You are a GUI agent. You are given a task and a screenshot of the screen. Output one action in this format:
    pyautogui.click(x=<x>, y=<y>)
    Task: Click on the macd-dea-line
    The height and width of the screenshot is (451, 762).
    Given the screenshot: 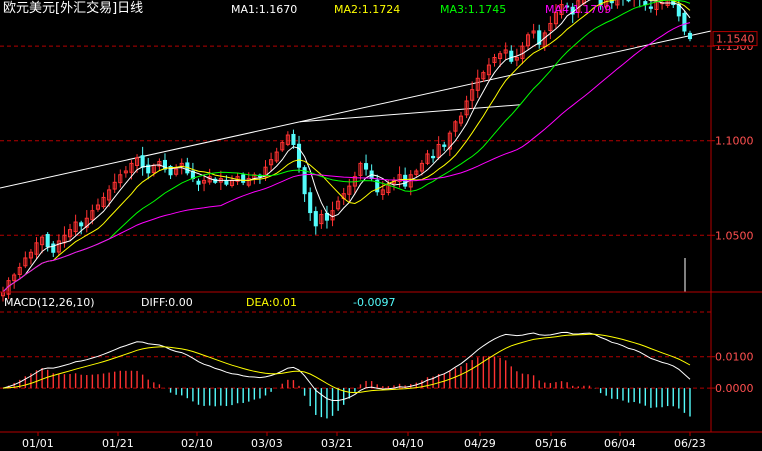 What is the action you would take?
    pyautogui.click(x=346, y=363)
    